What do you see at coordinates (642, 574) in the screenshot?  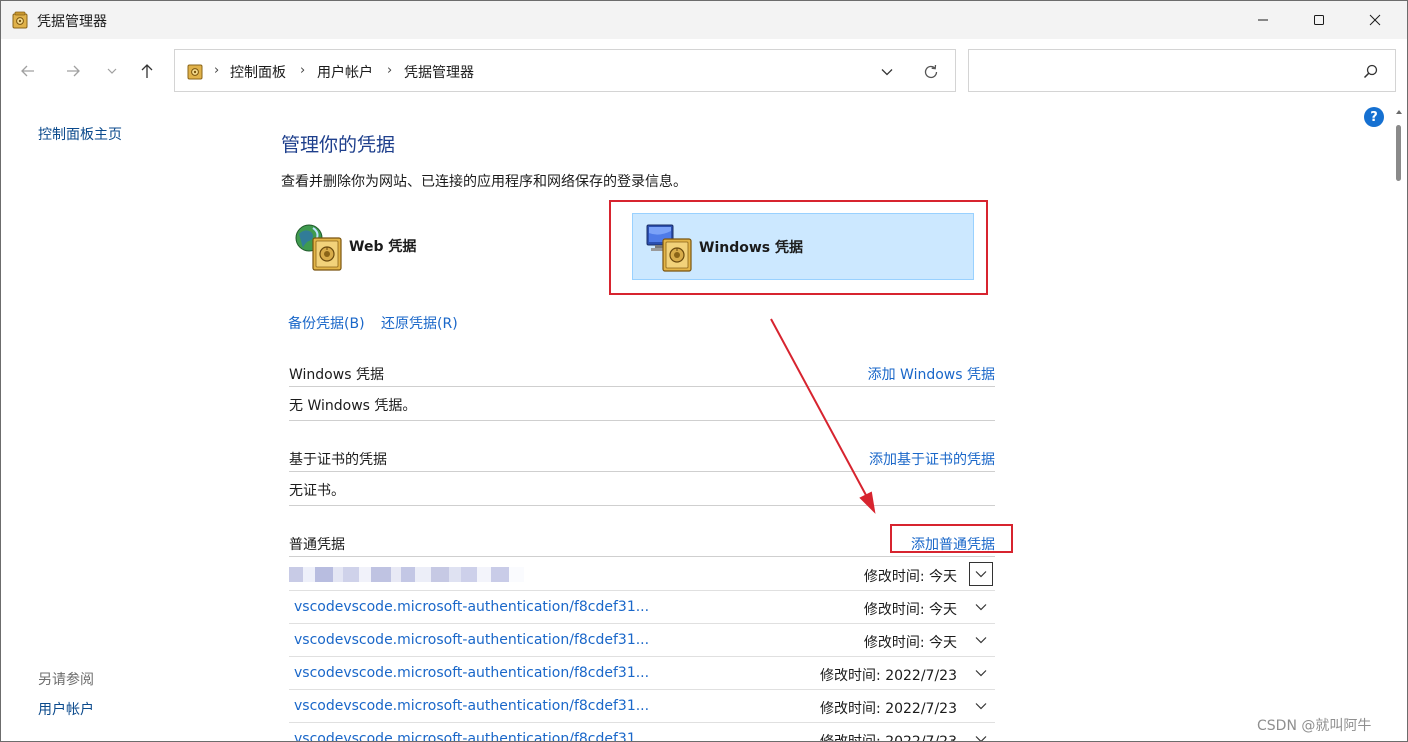 I see `credential-row: 修改时间: 今天` at bounding box center [642, 574].